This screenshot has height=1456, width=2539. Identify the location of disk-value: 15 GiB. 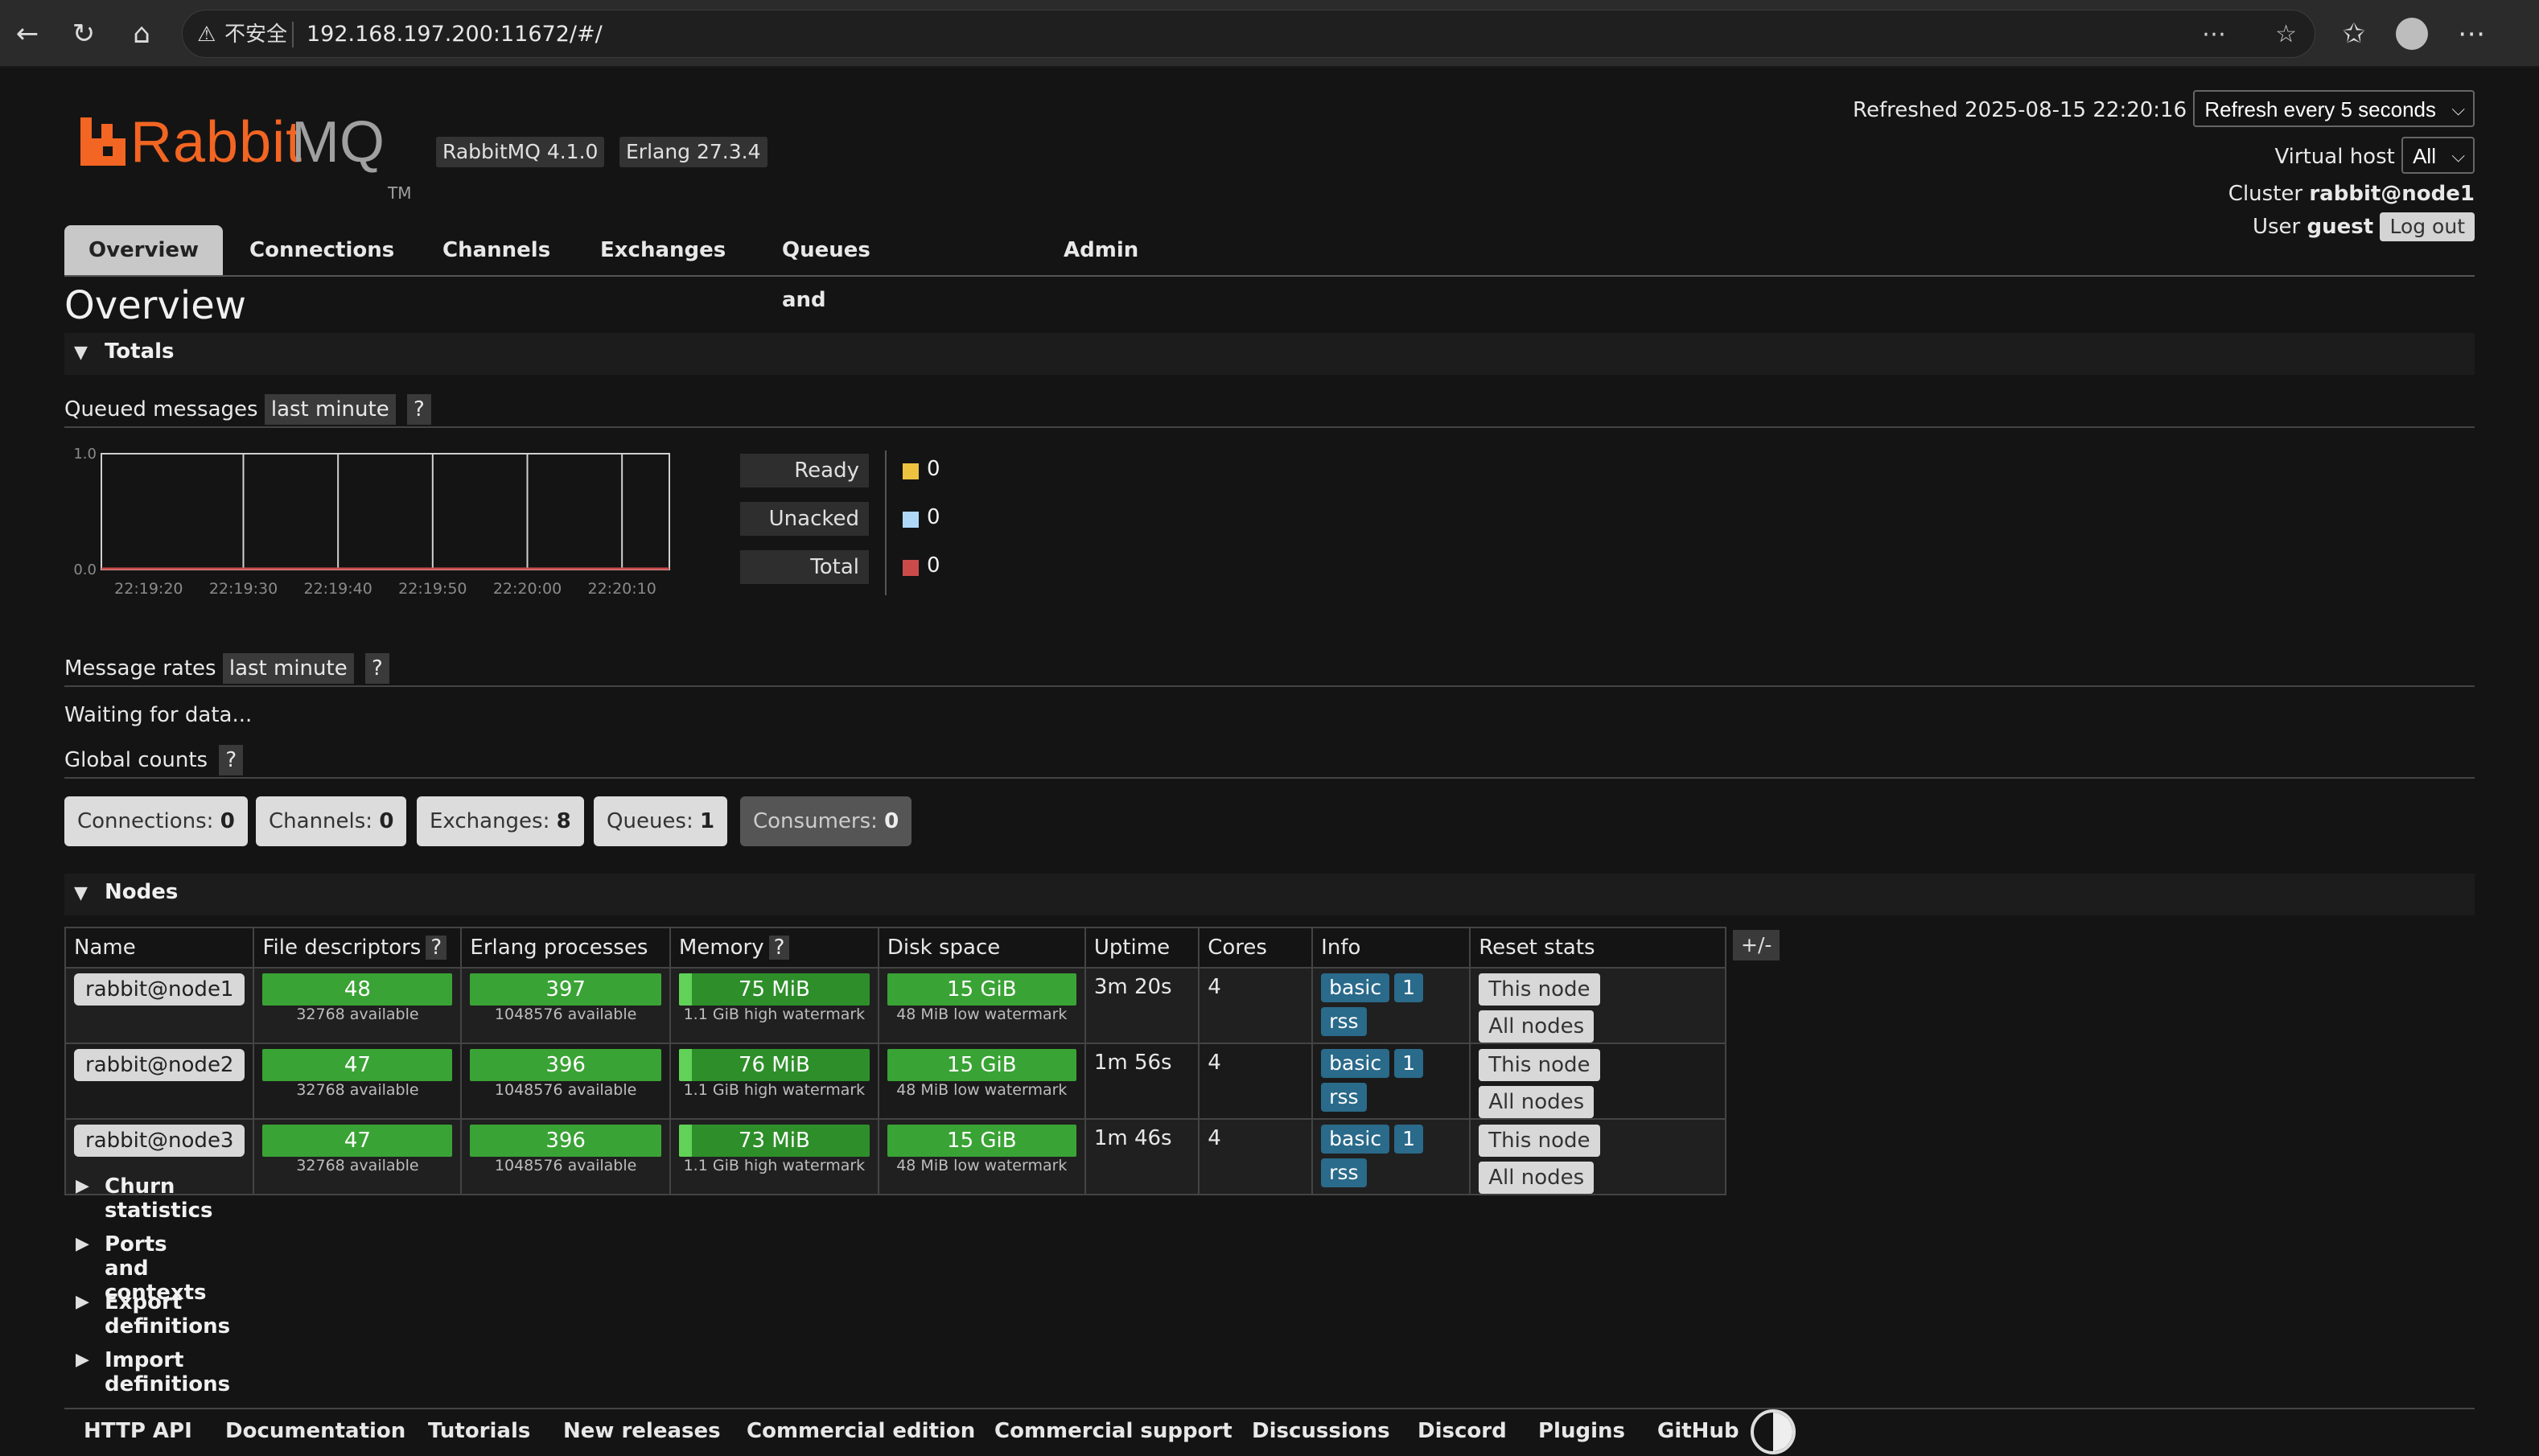
(982, 1065).